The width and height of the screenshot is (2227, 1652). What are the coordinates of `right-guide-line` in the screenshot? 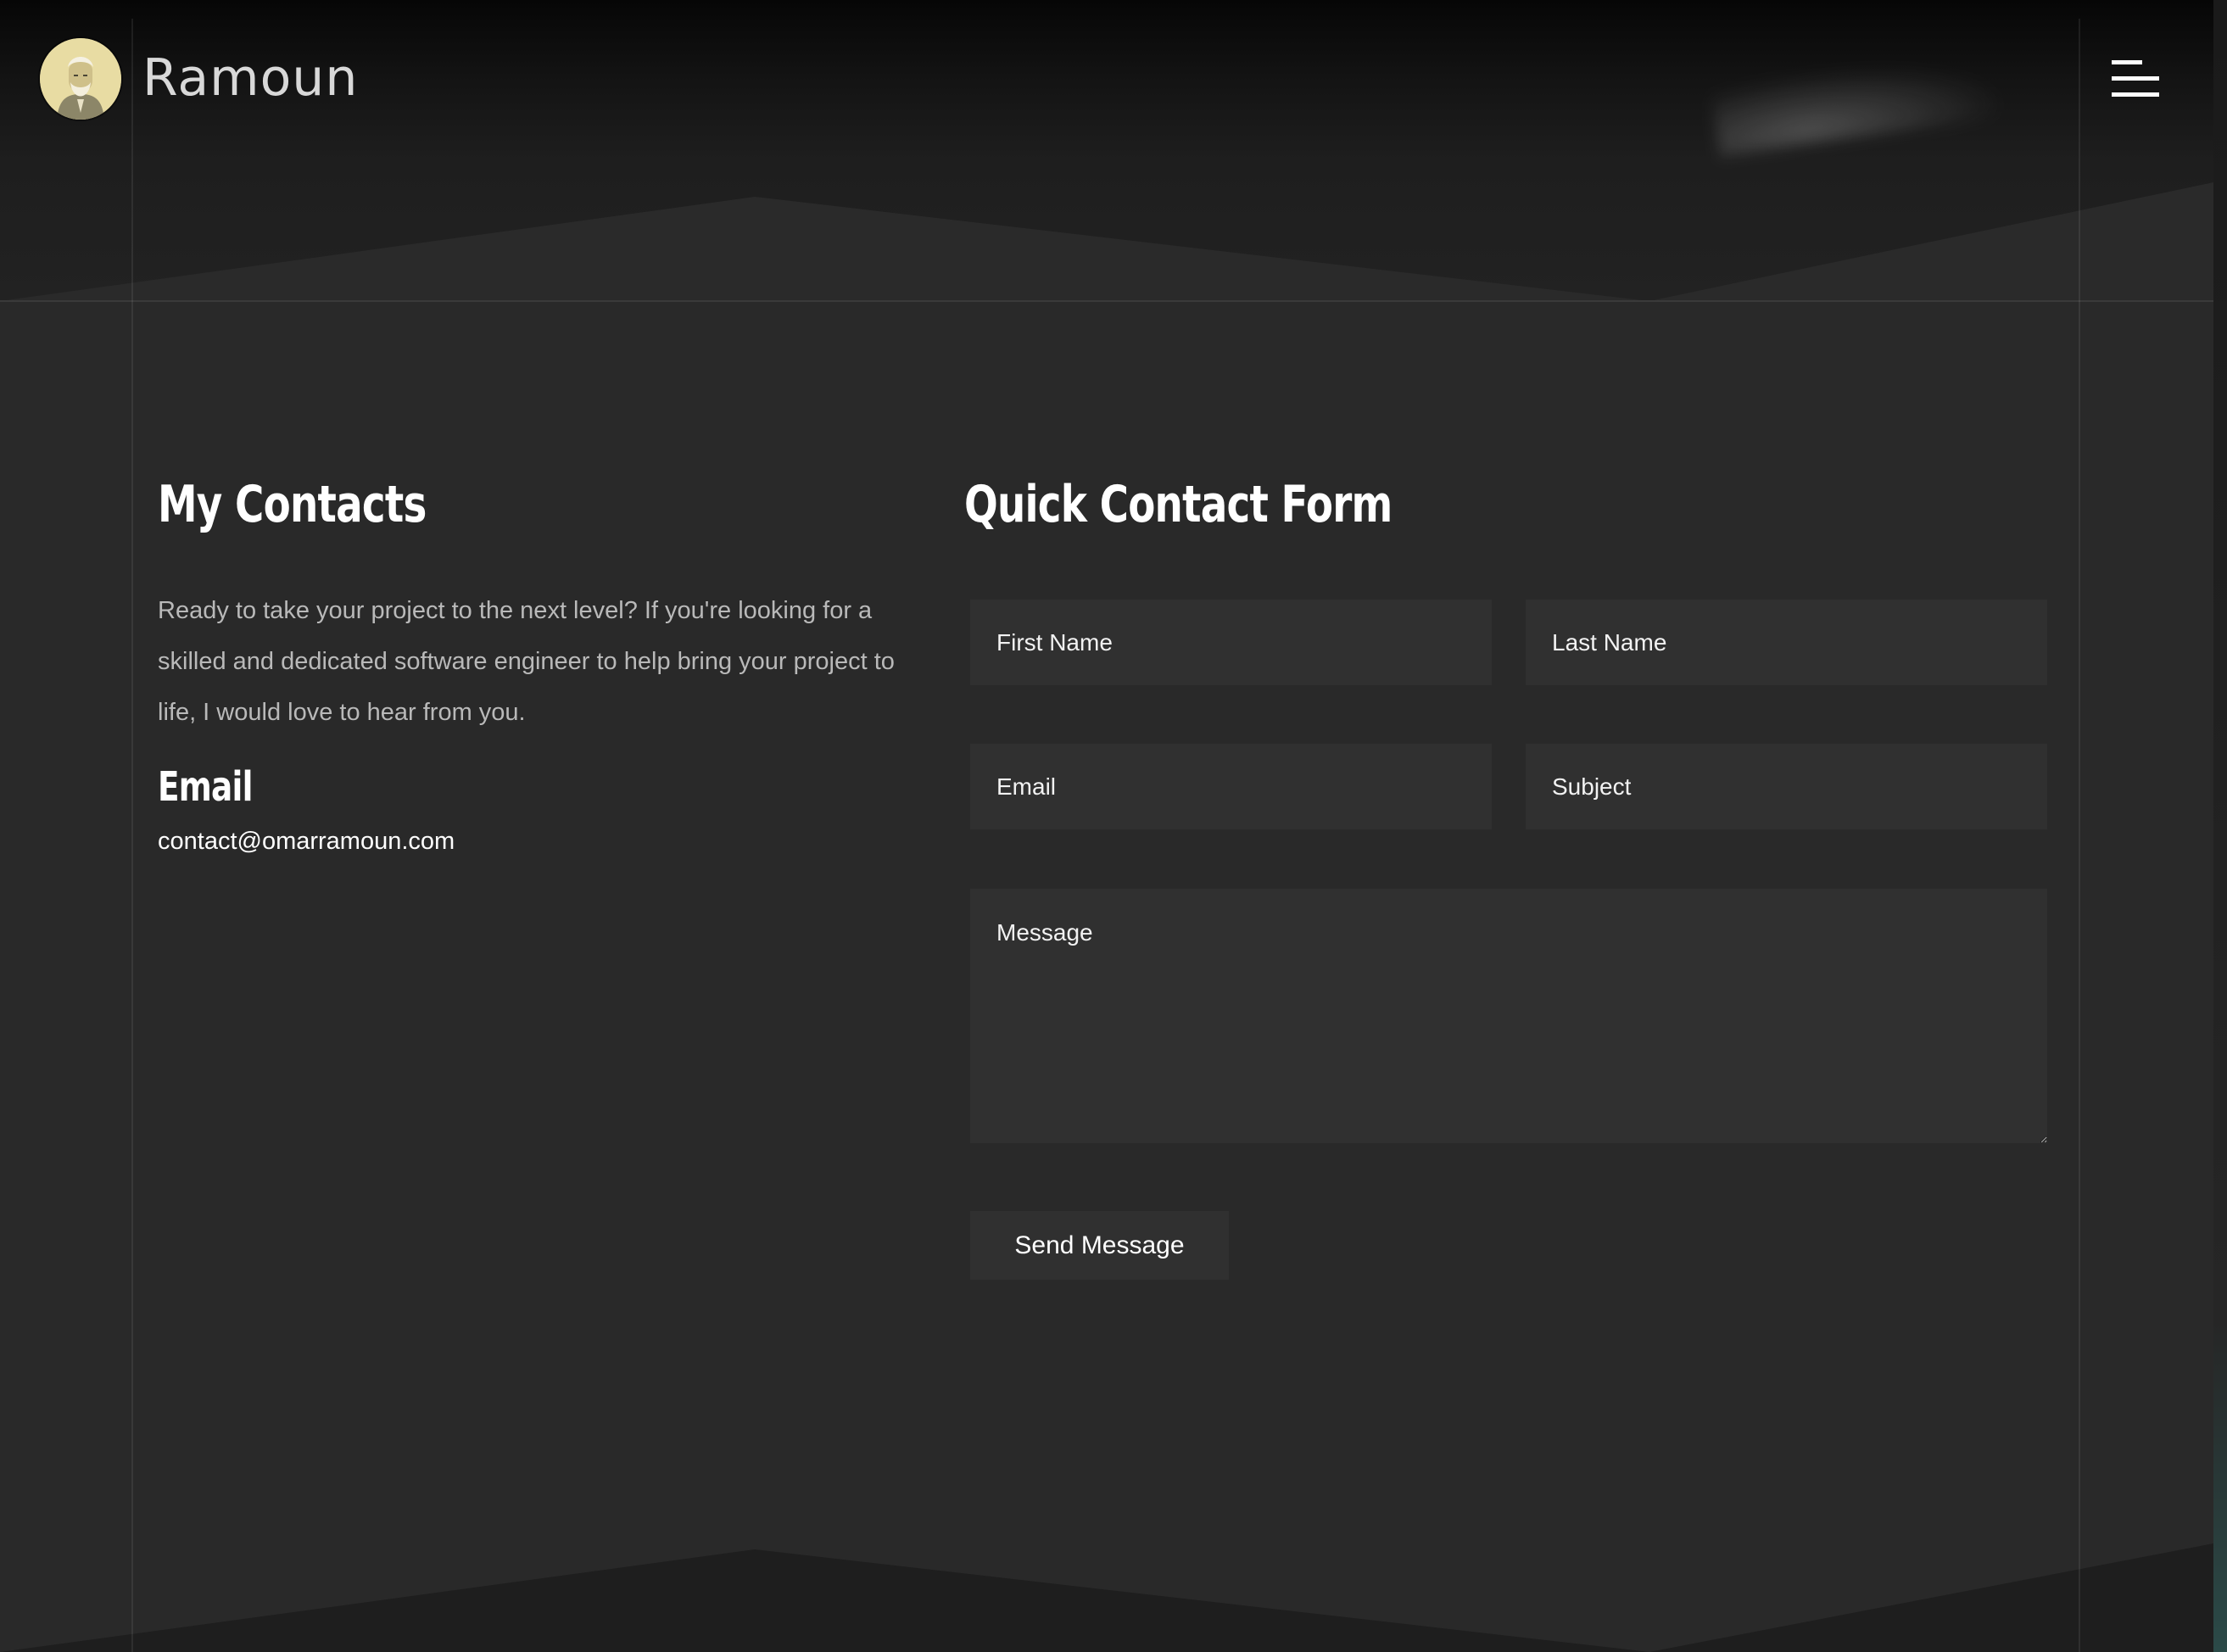 It's located at (2079, 835).